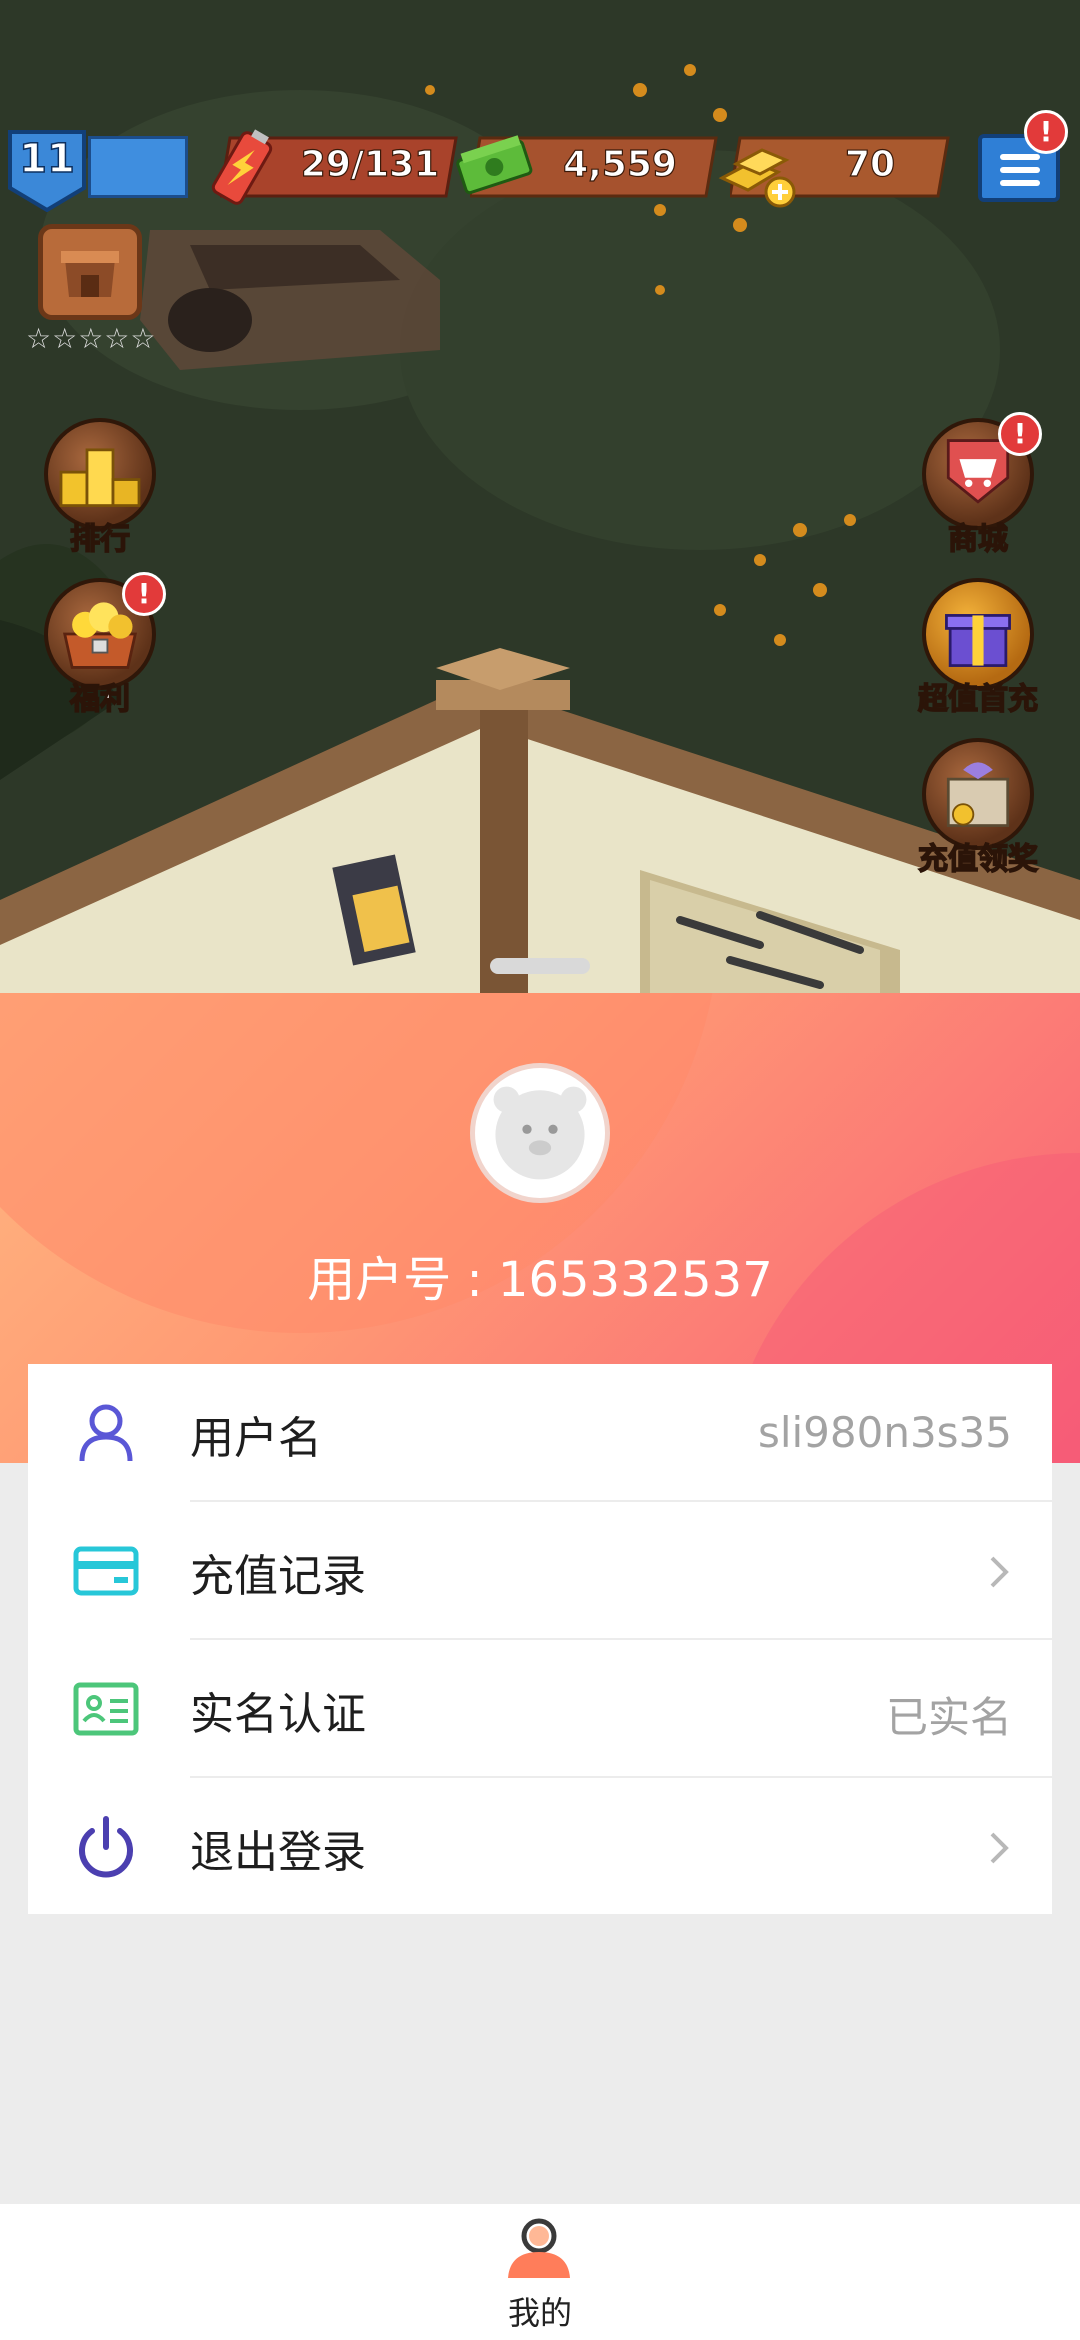  Describe the element at coordinates (290, 300) in the screenshot. I see `car-wreck` at that location.